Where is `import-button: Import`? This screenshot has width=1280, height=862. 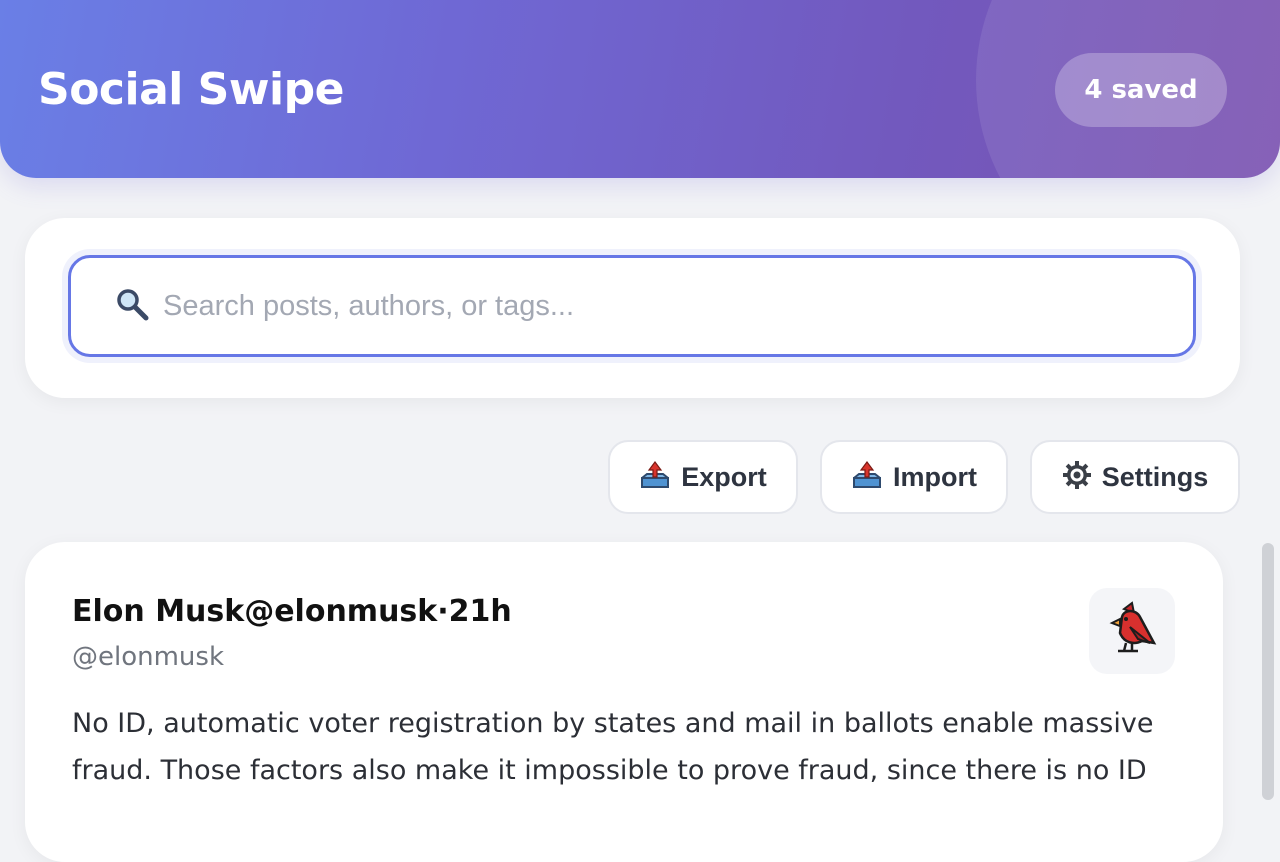
import-button: Import is located at coordinates (914, 477).